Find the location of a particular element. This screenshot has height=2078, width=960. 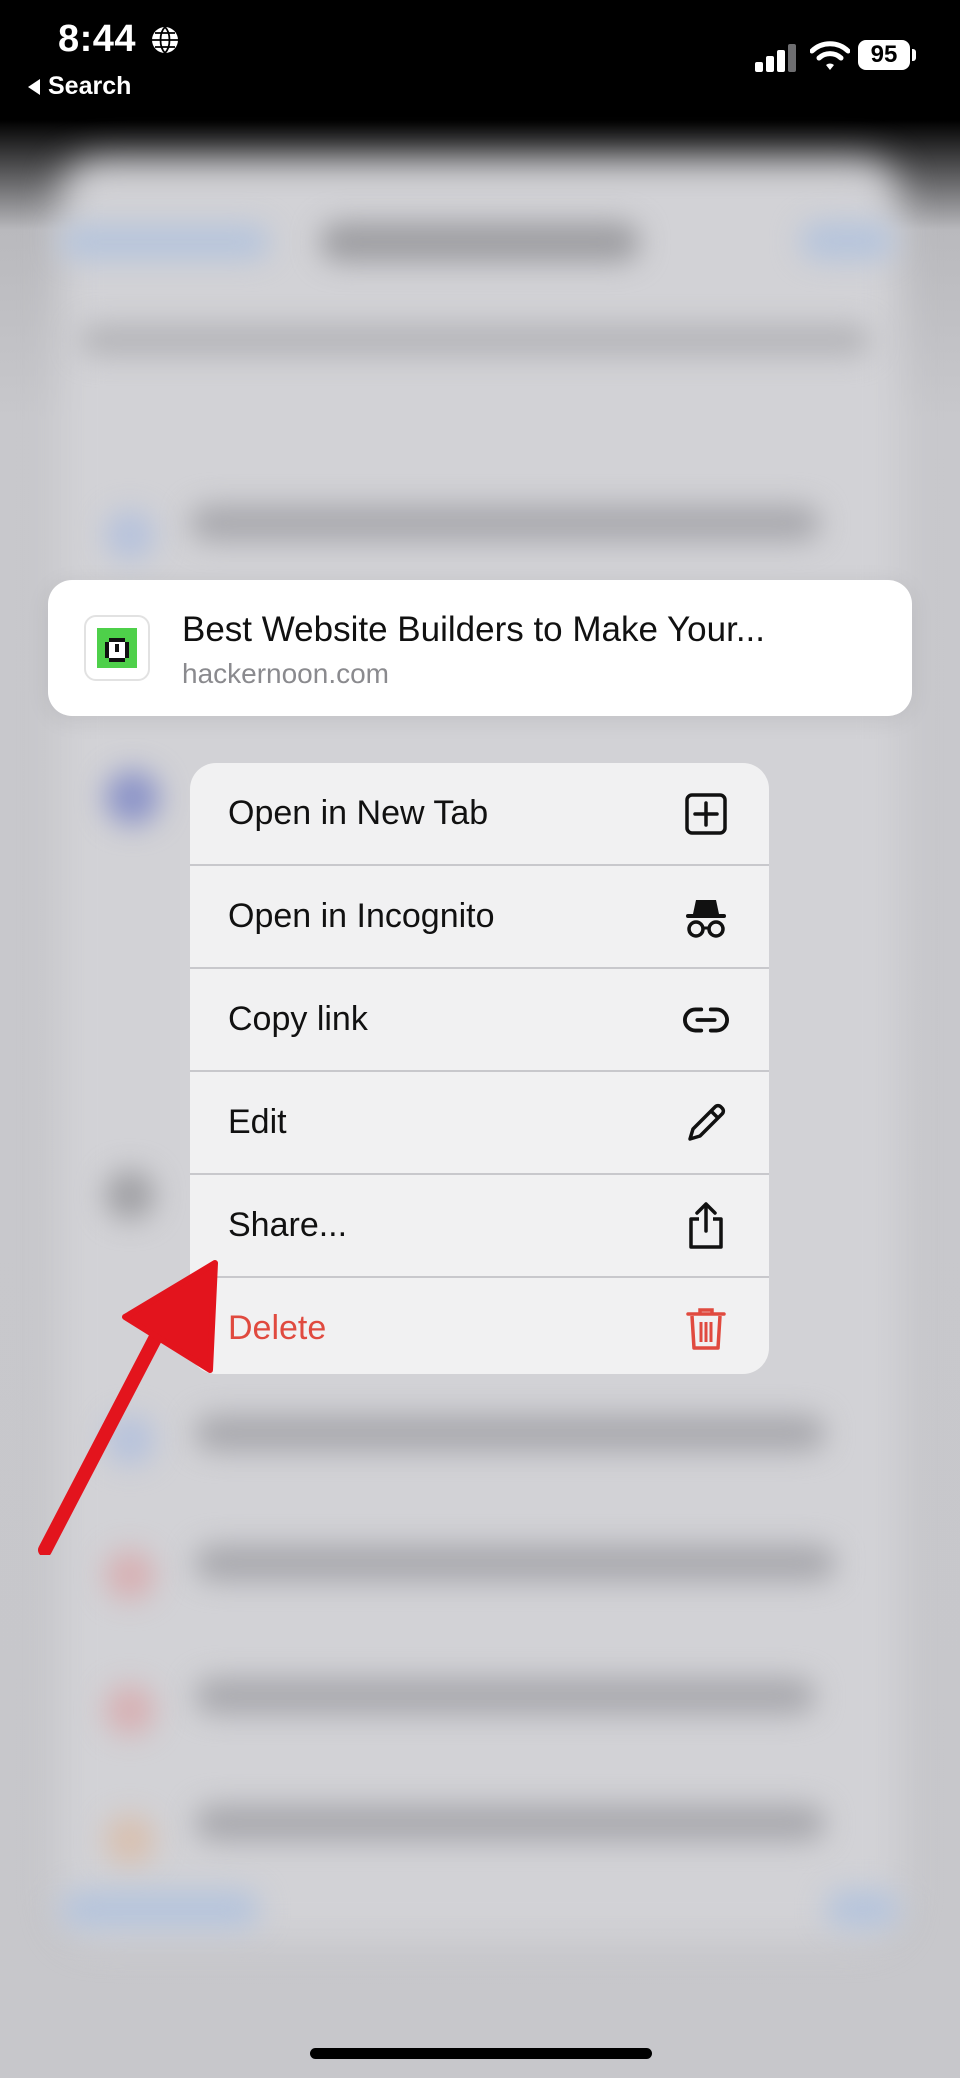

menu-item-label: Open in Incognito is located at coordinates (361, 916).